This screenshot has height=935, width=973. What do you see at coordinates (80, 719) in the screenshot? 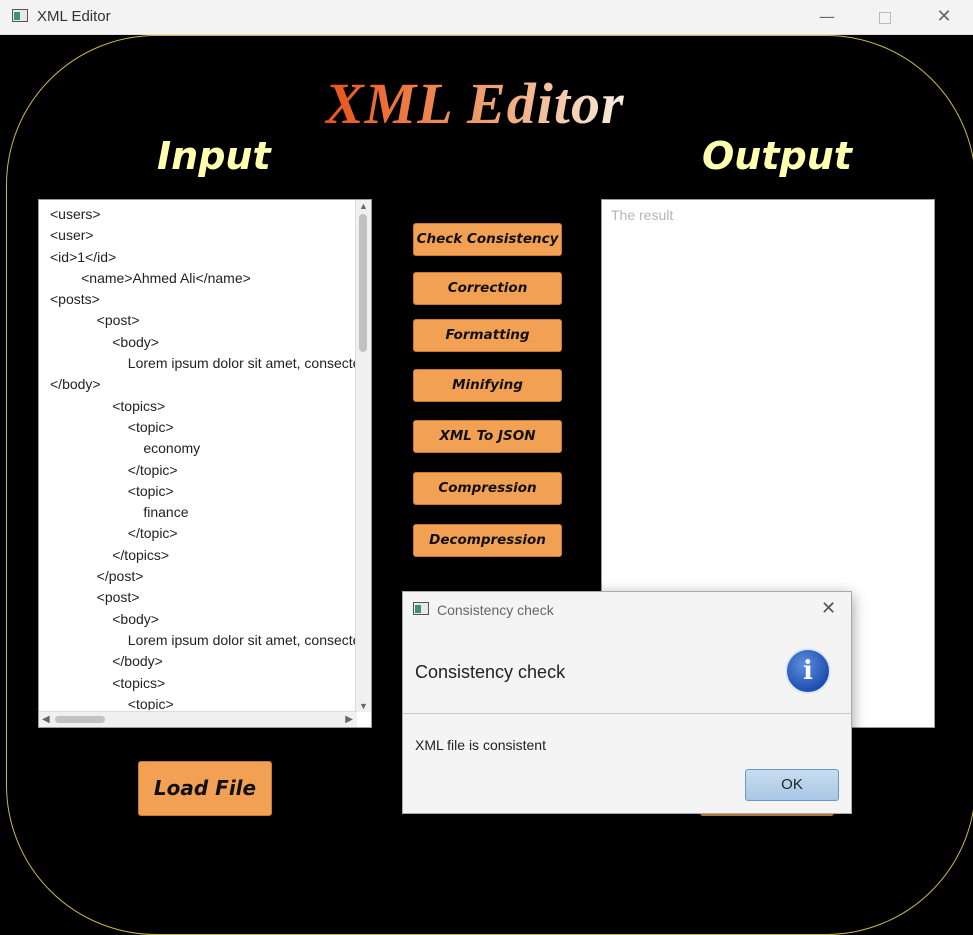
I see `horizontal-scroll-thumb` at bounding box center [80, 719].